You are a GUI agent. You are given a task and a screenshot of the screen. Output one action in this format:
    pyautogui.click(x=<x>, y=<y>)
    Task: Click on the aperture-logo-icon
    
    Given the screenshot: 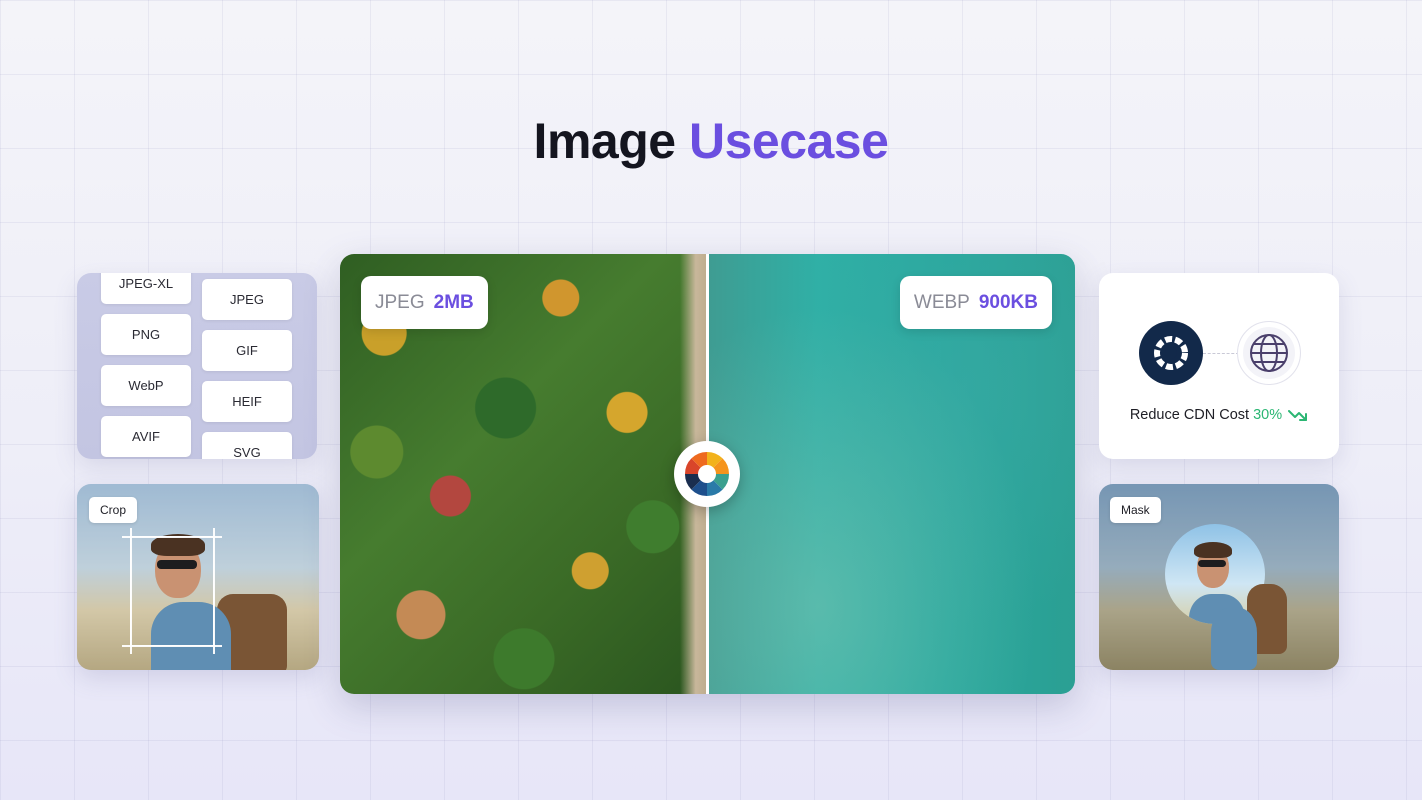 What is the action you would take?
    pyautogui.click(x=1171, y=353)
    